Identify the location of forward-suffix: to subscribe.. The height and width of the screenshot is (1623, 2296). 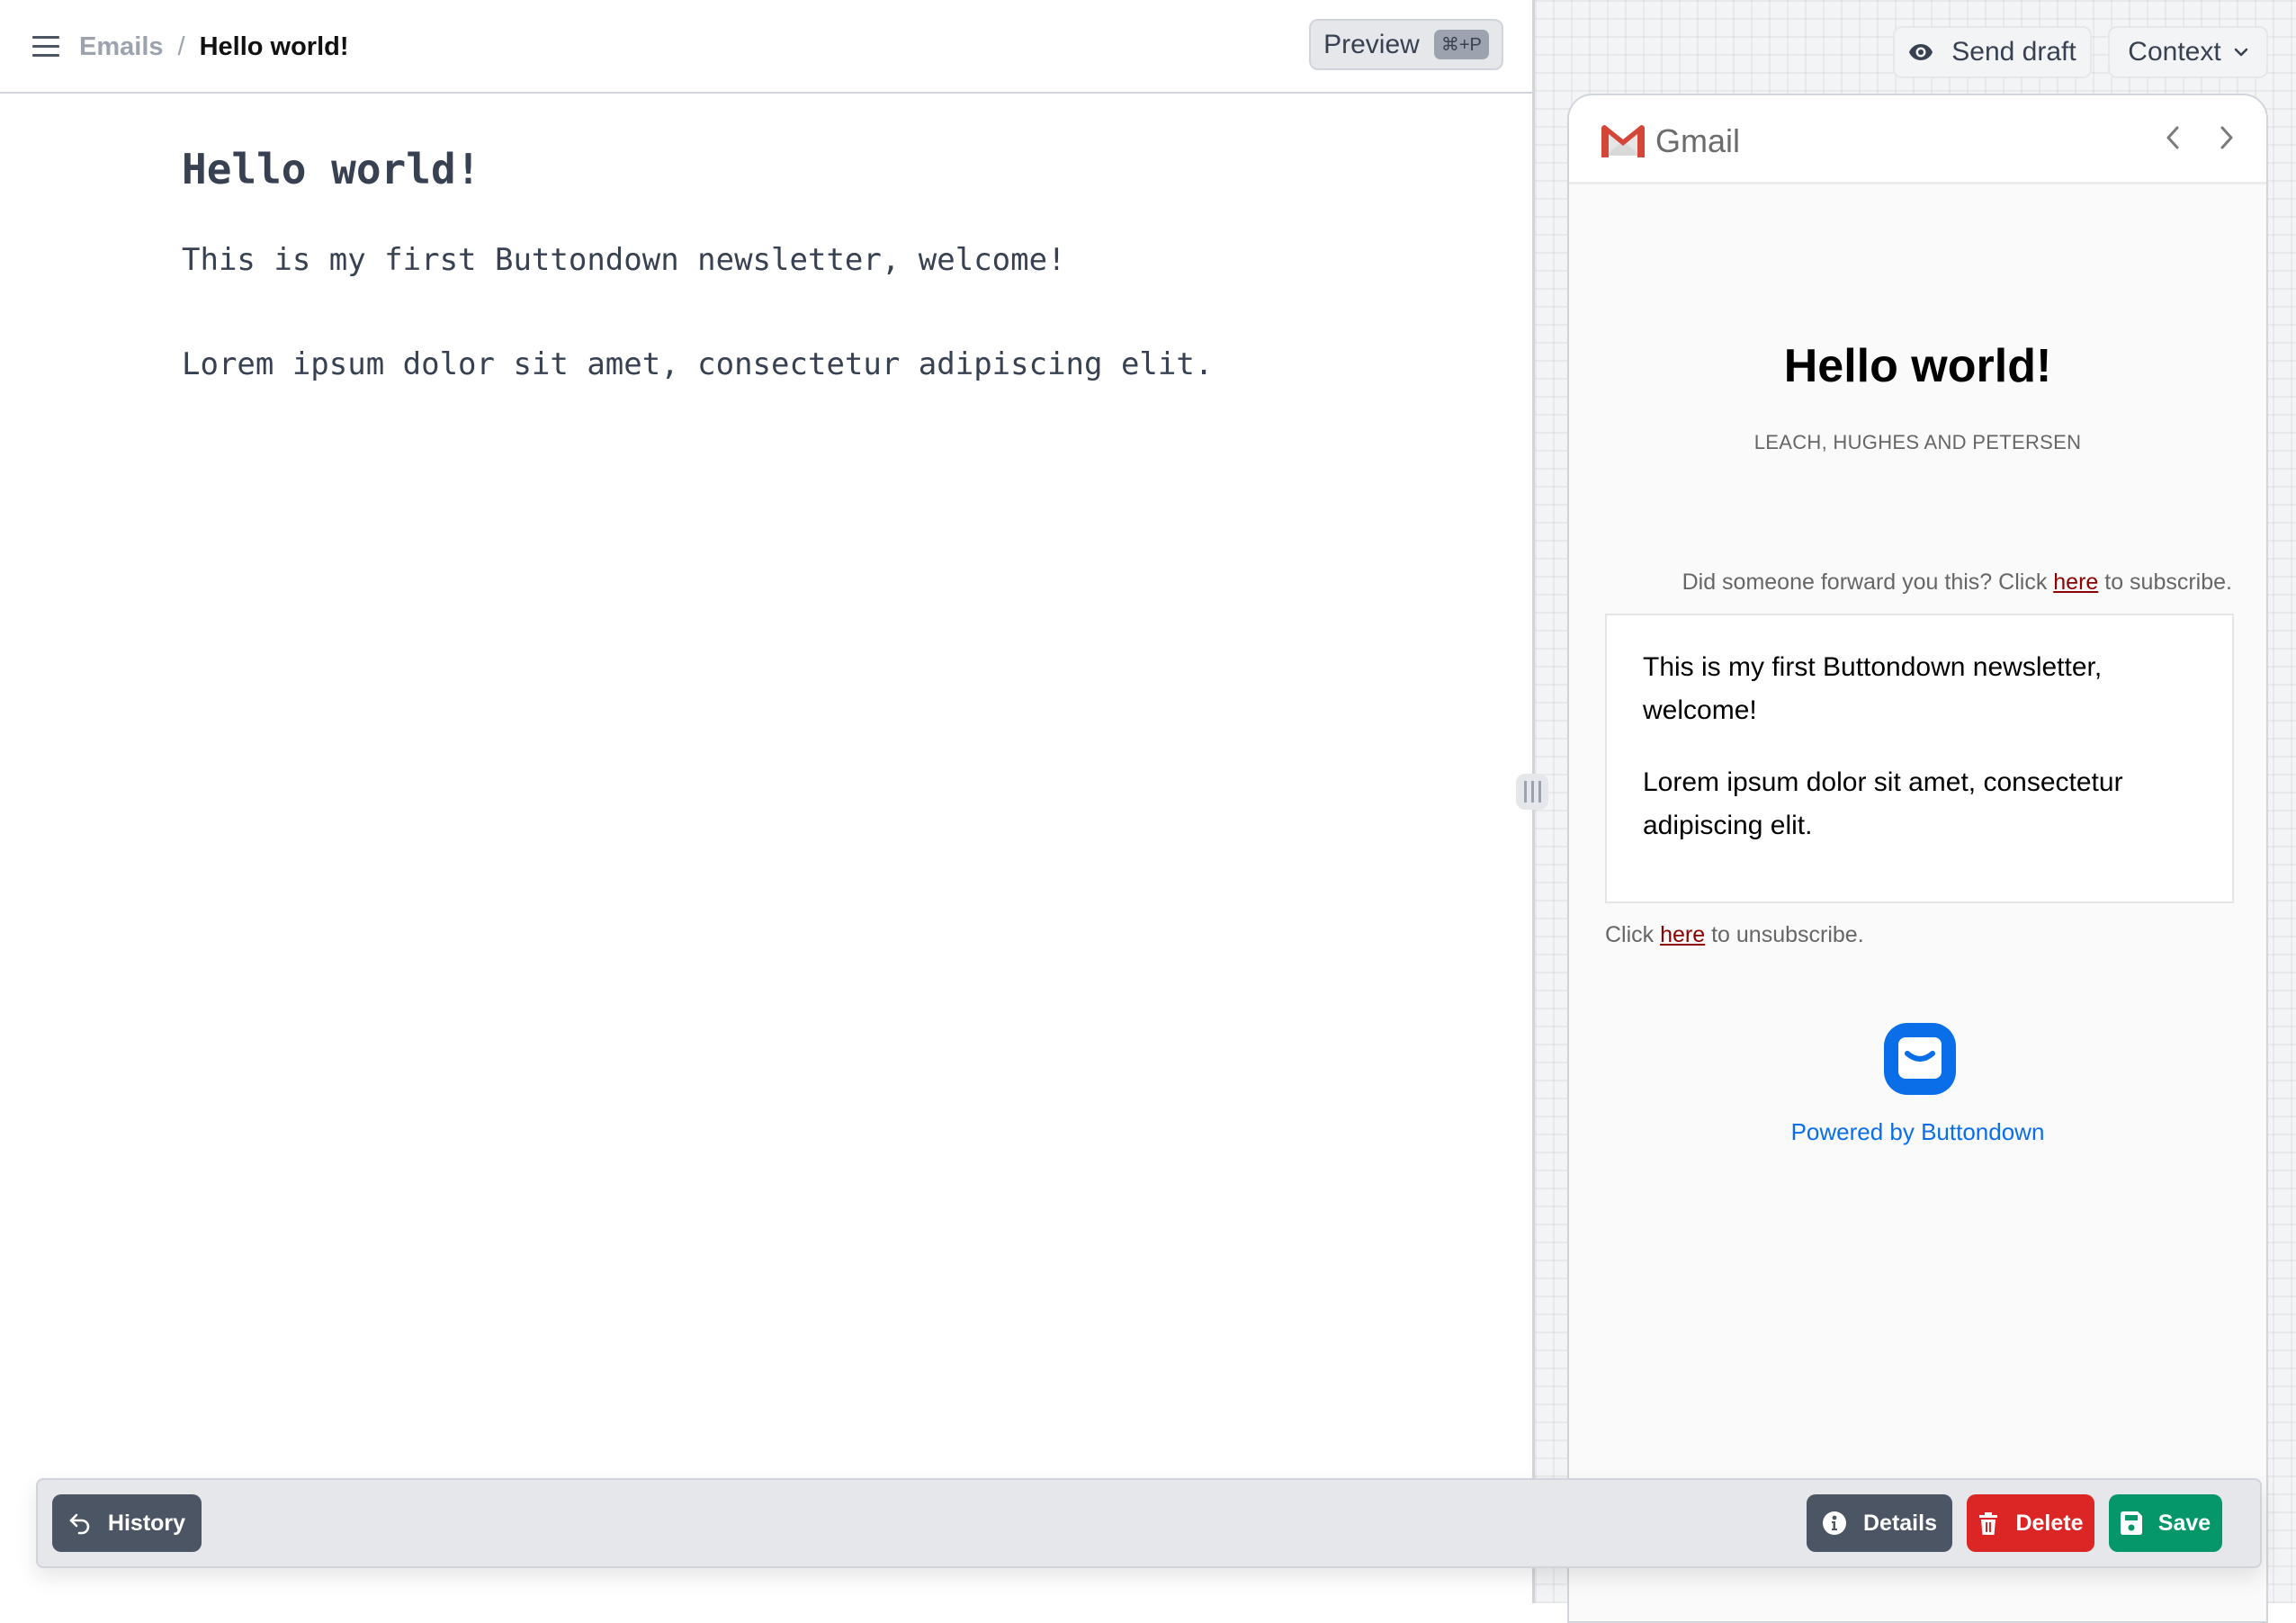
(2165, 582).